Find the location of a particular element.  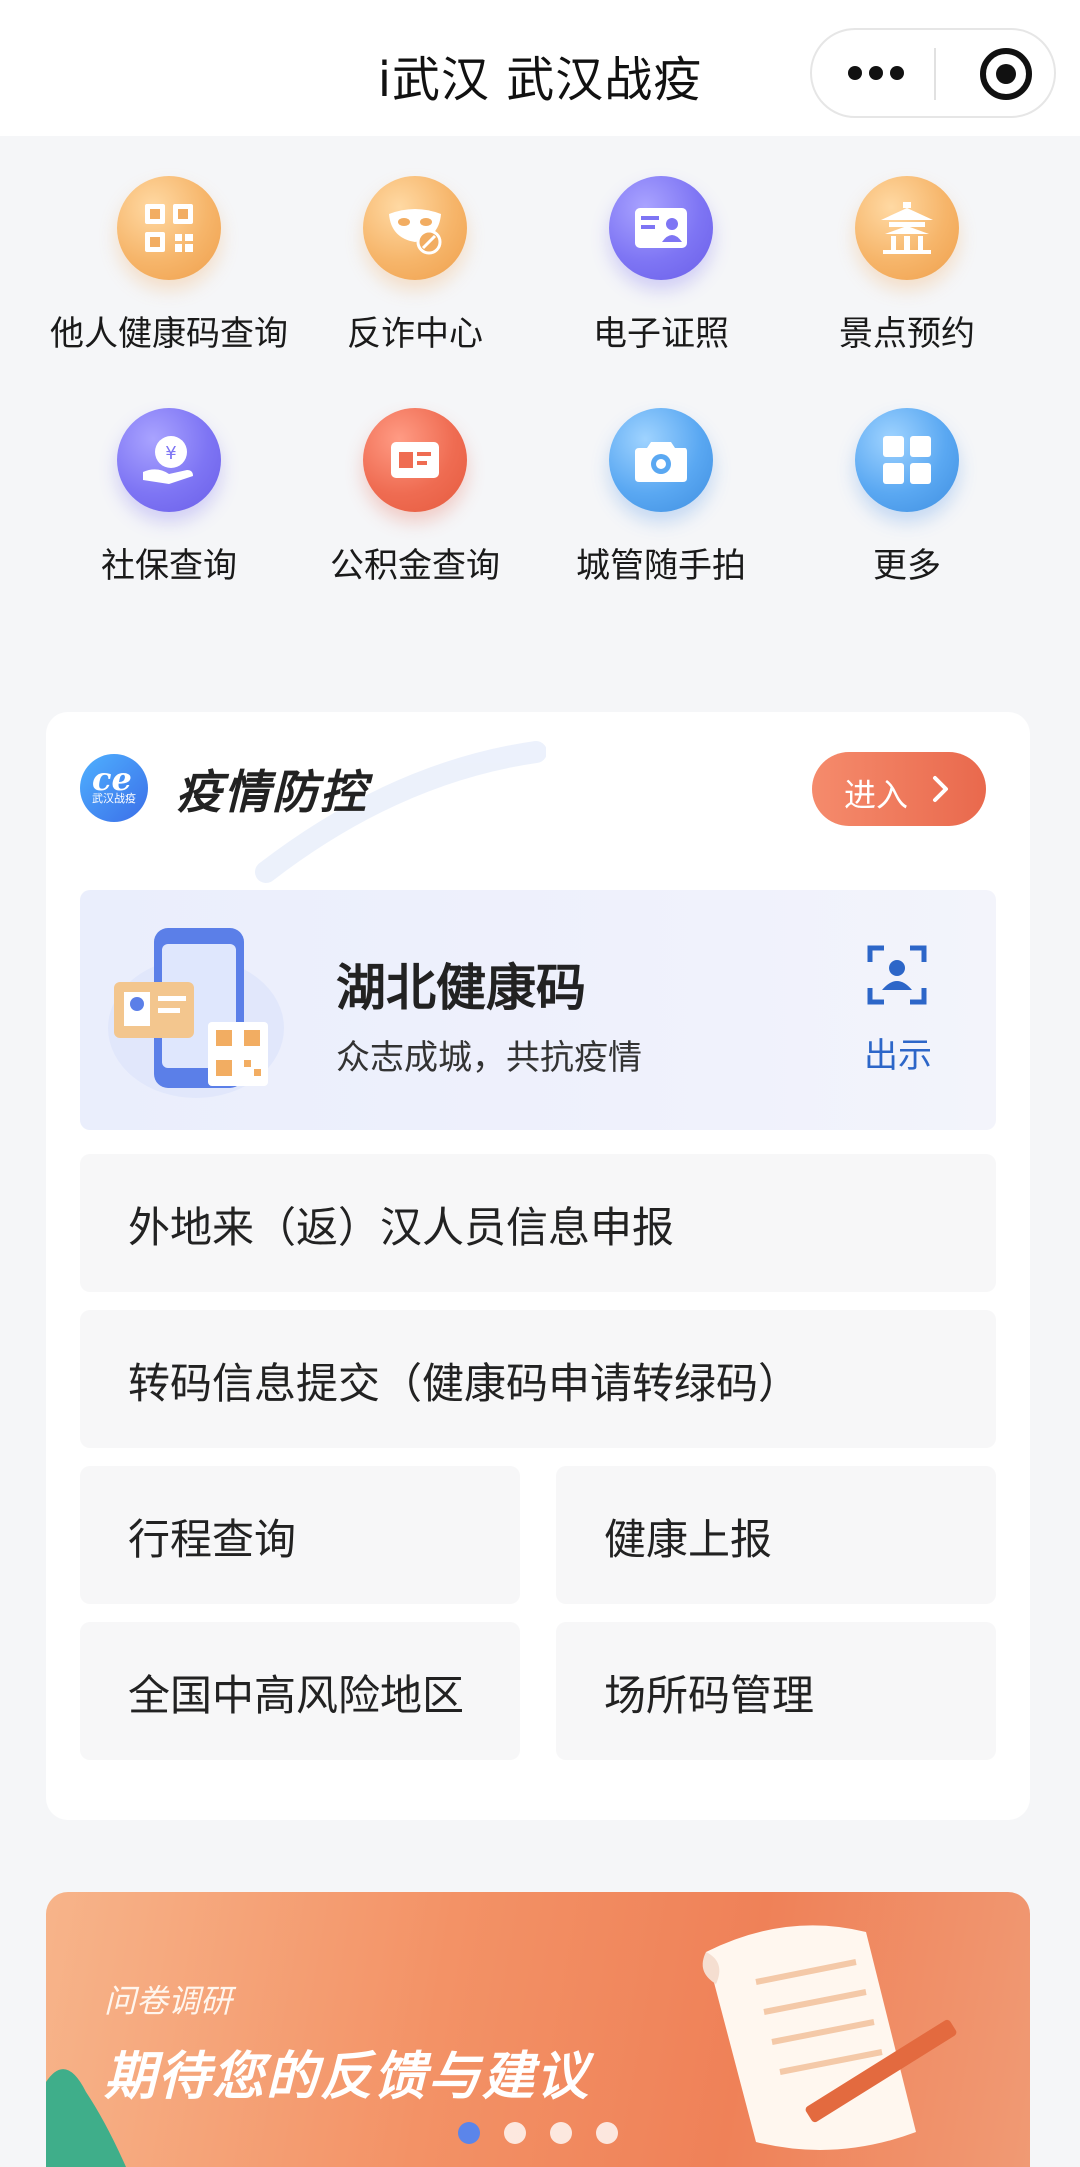

service-label: 更多 is located at coordinates (907, 566).